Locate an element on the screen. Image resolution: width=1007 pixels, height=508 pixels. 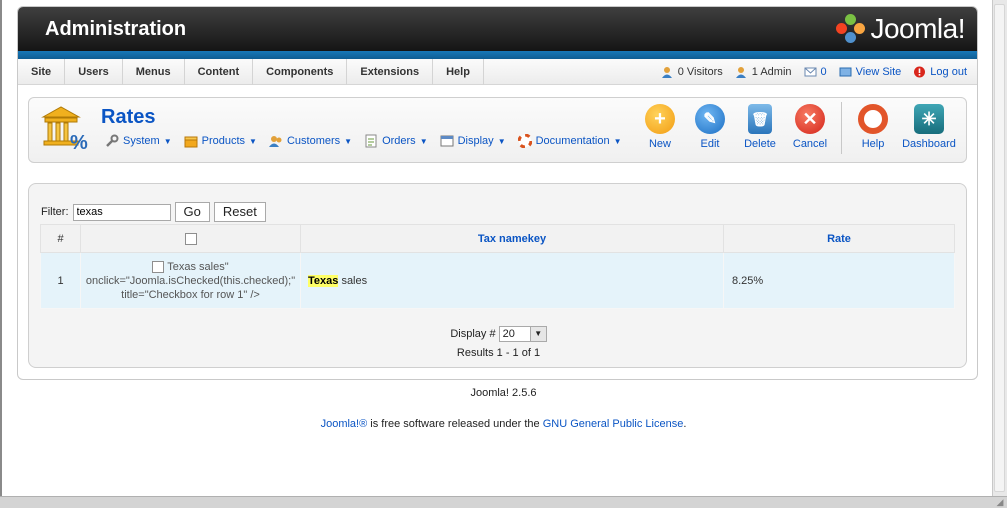
delete-button: 🗑 Delete is located at coordinates (760, 128).